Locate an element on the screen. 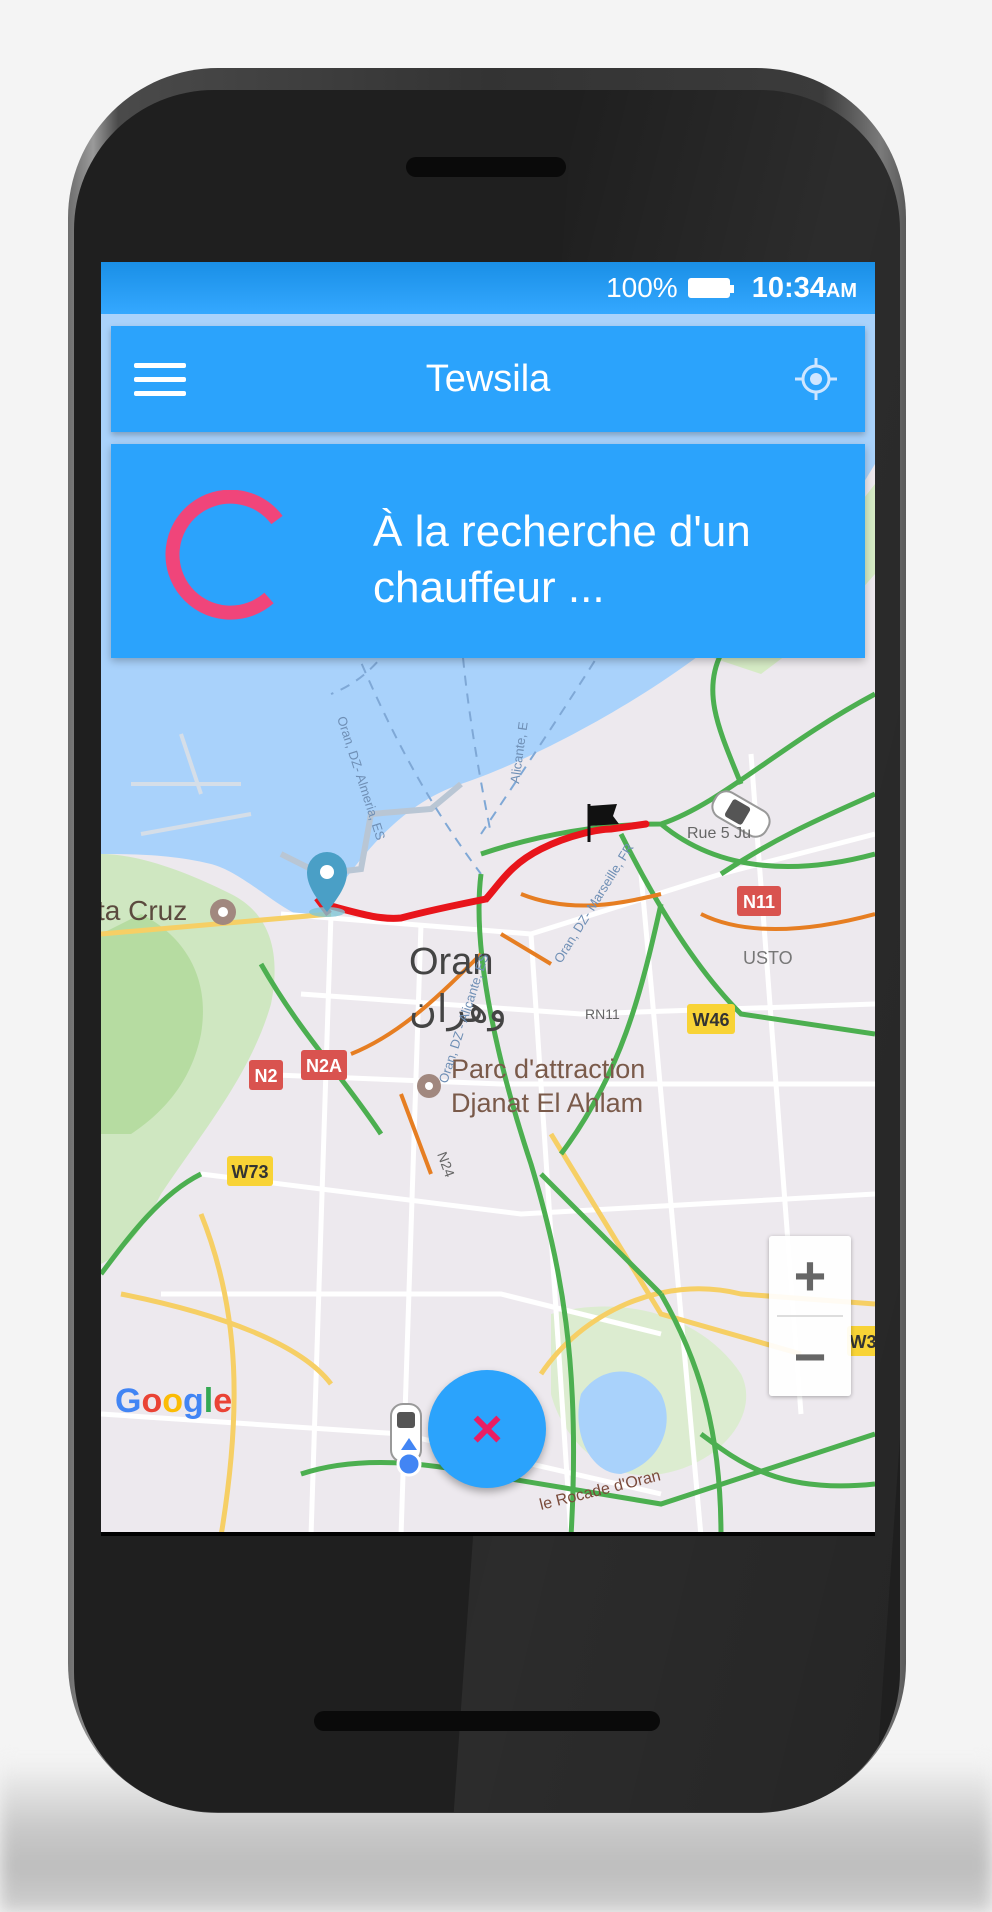 This screenshot has height=1912, width=992. battery-full-icon is located at coordinates (710, 288).